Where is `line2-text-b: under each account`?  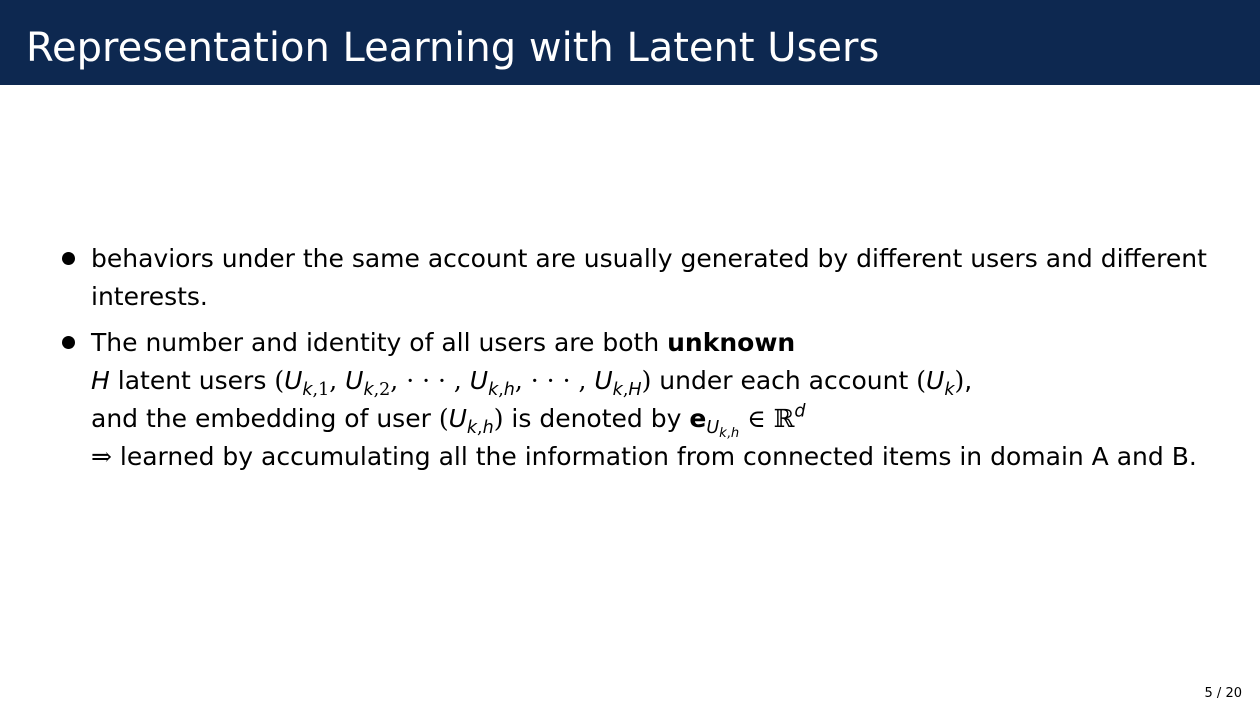
line2-text-b: under each account is located at coordinates (784, 380).